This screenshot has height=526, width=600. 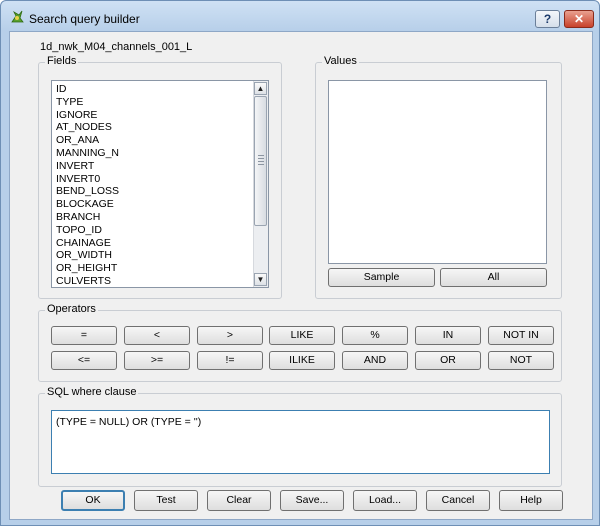 I want to click on operator-less-equal-button: <=, so click(x=84, y=360).